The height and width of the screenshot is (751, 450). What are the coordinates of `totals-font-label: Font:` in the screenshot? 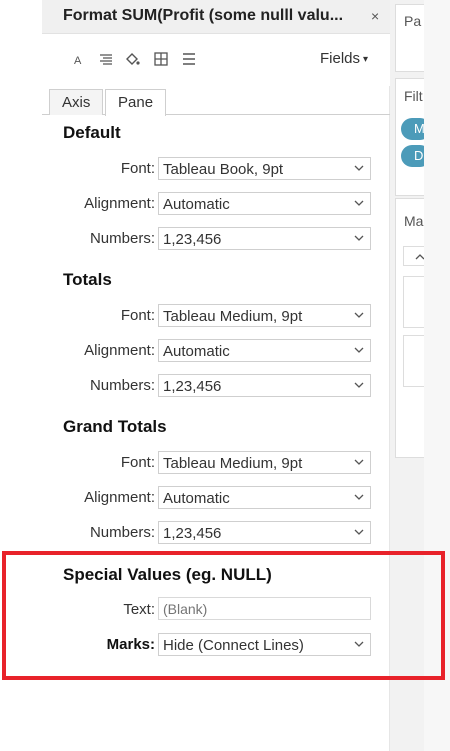 It's located at (137, 315).